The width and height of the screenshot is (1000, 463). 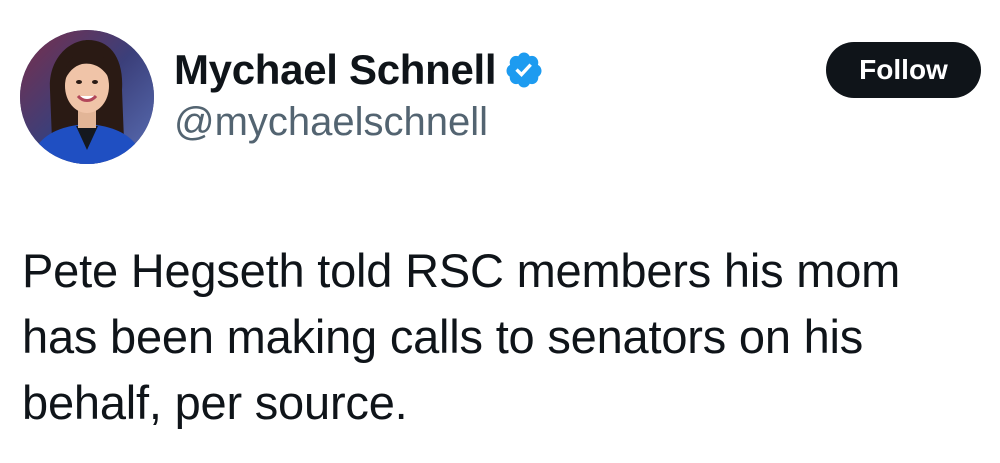 What do you see at coordinates (335, 70) in the screenshot?
I see `author-display-name: Mychael Schnell` at bounding box center [335, 70].